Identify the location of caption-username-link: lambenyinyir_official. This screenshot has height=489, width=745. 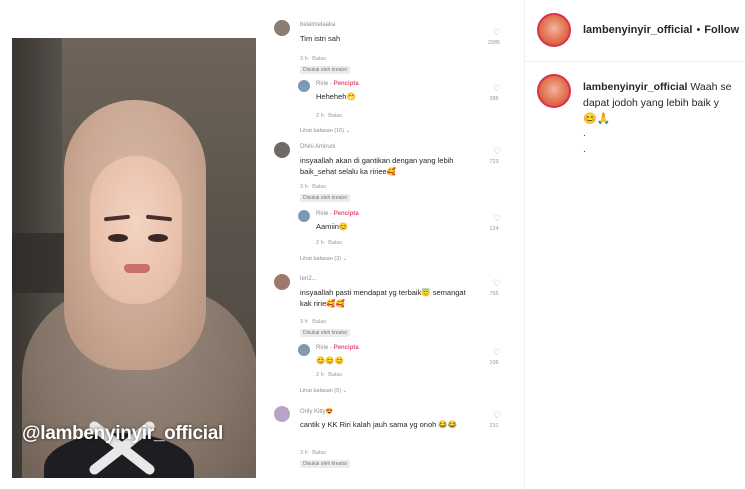
(635, 87).